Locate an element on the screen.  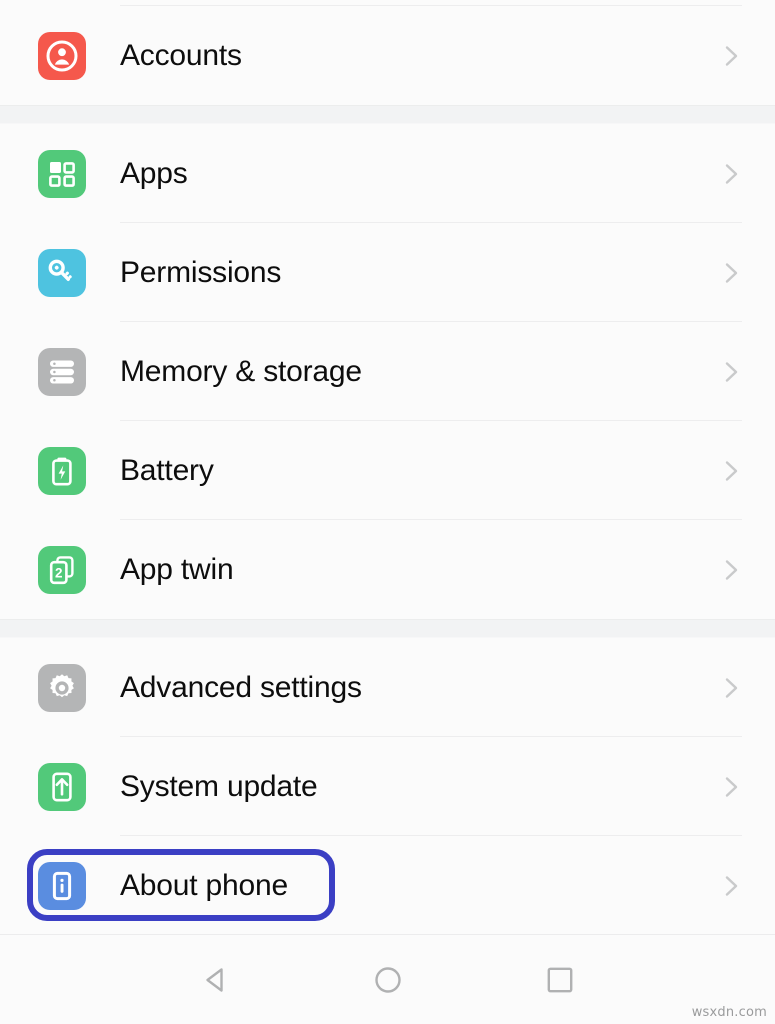
list-item-label: Permissions is located at coordinates (201, 272).